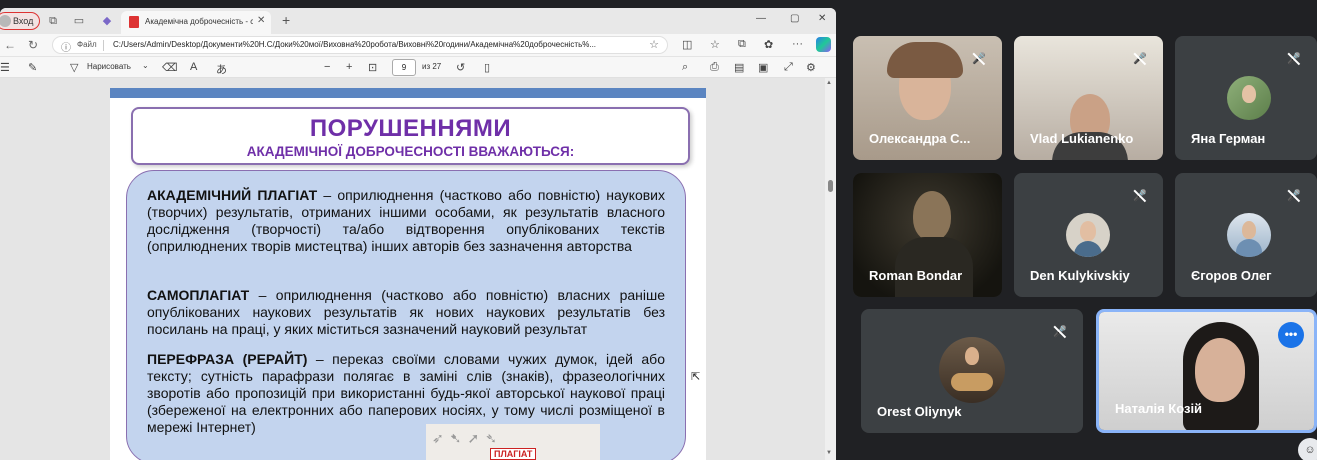 The width and height of the screenshot is (1317, 460). Describe the element at coordinates (53, 21) in the screenshot. I see `workspaces-icon: ⧉` at that location.